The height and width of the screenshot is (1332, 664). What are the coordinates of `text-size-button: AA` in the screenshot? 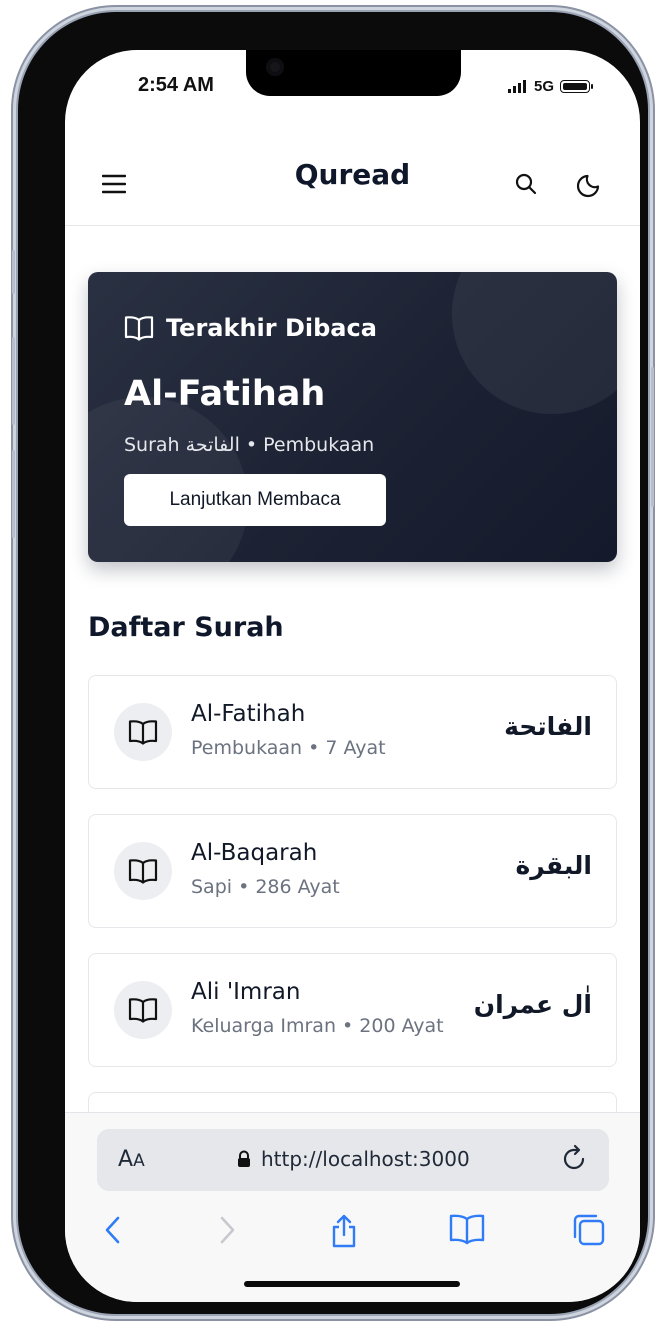 It's located at (131, 1159).